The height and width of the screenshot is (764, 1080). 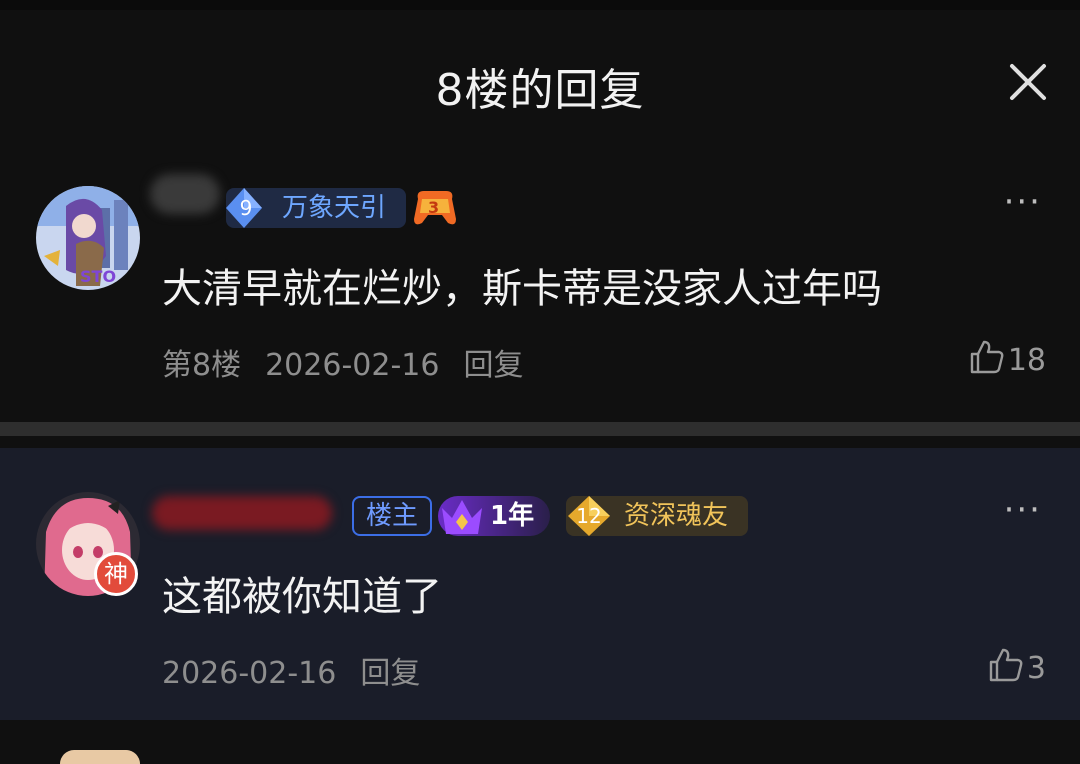 I want to click on comment-meta: 2026-02-16 回复, so click(x=303, y=670).